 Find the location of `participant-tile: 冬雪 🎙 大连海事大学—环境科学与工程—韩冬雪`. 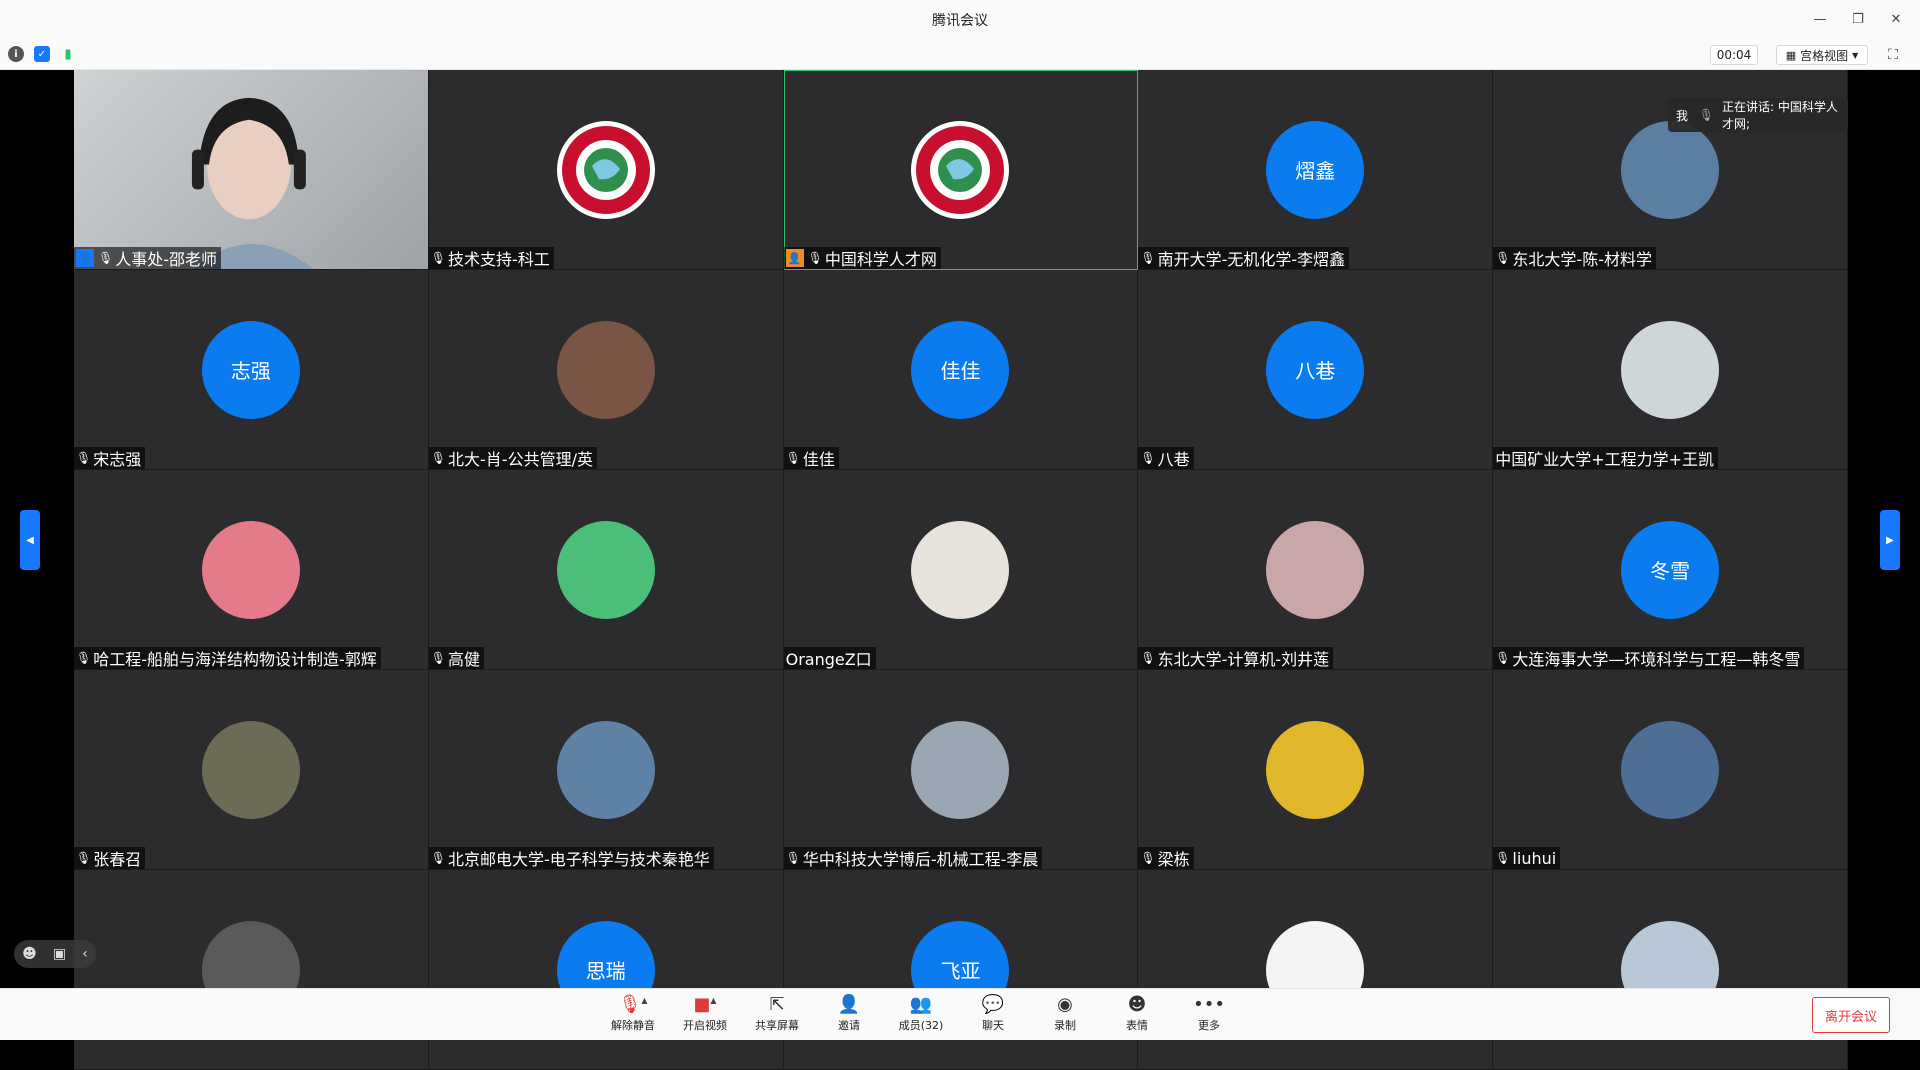

participant-tile: 冬雪 🎙 大连海事大学—环境科学与工程—韩冬雪 is located at coordinates (1670, 570).